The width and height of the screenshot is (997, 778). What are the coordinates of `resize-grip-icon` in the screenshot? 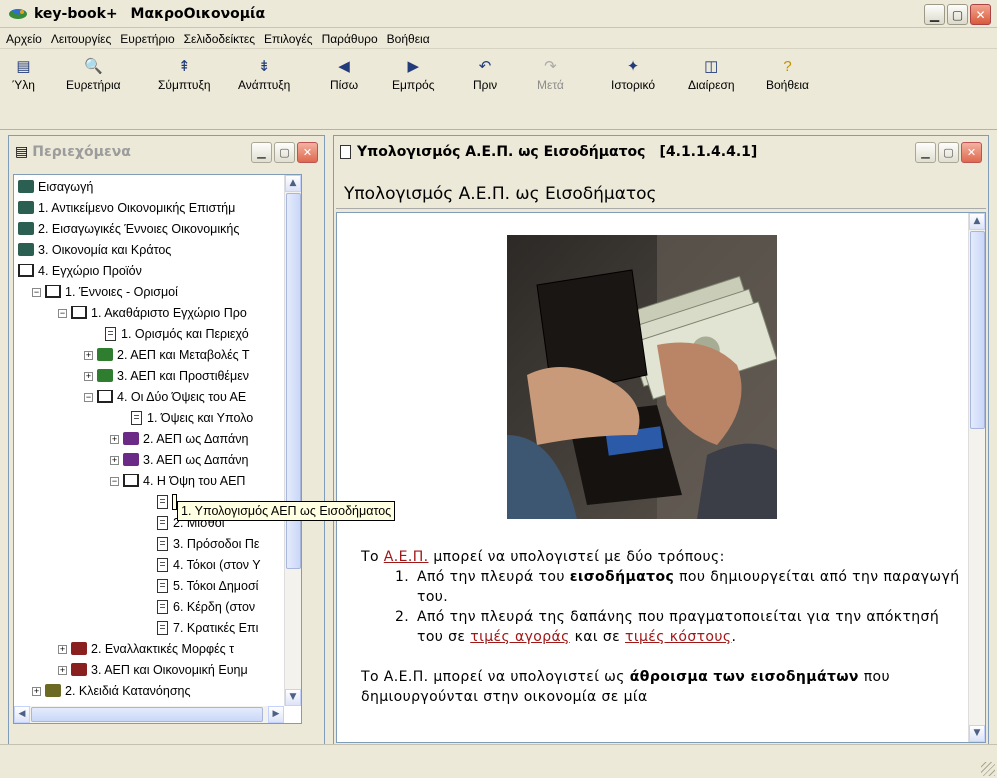 It's located at (988, 769).